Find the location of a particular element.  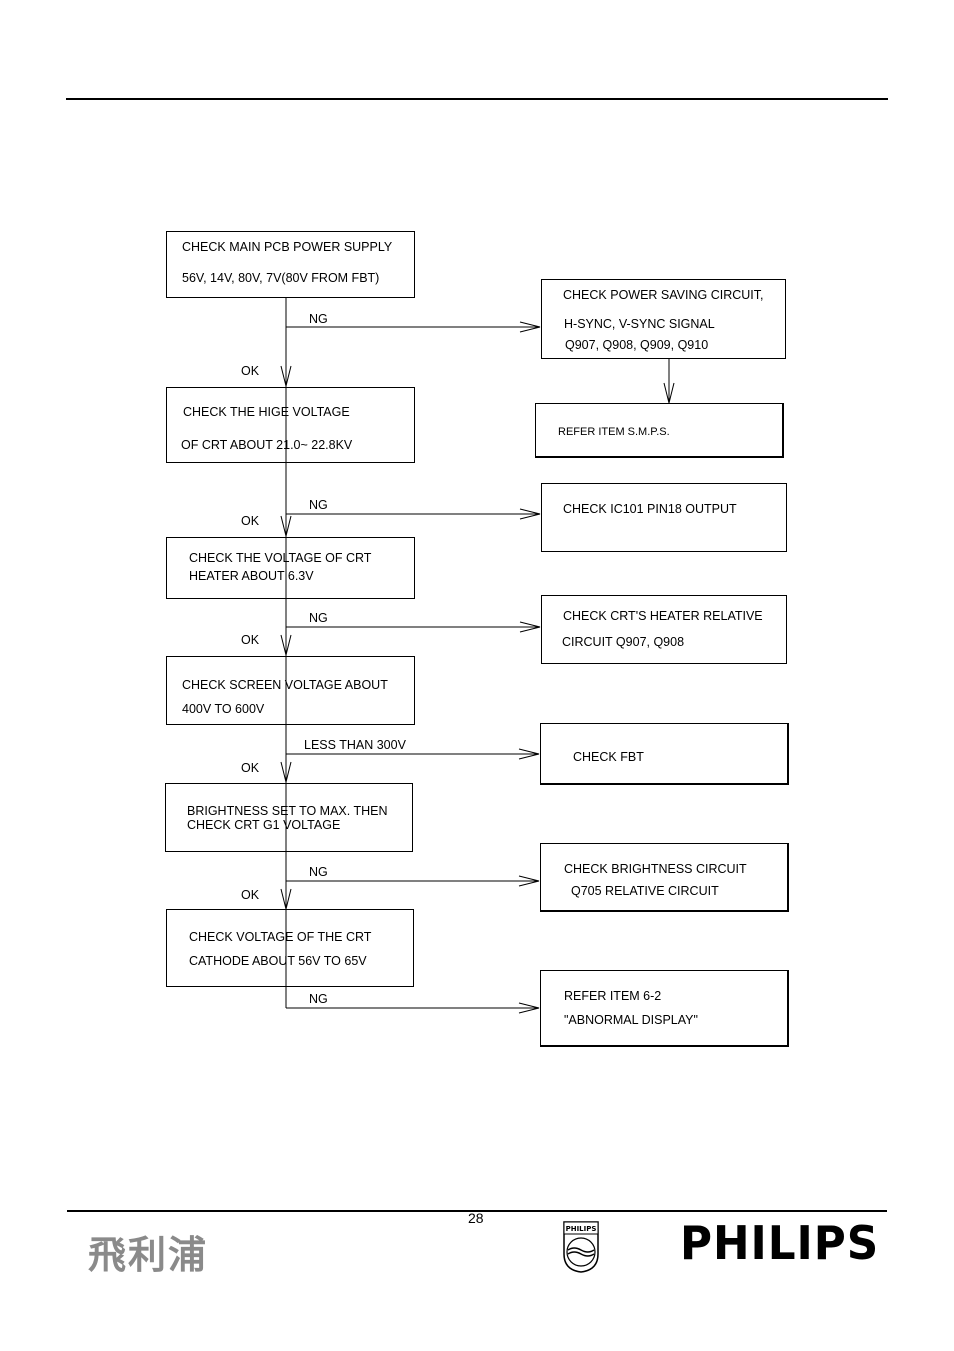

side-box-abnormal-display is located at coordinates (664, 1008).